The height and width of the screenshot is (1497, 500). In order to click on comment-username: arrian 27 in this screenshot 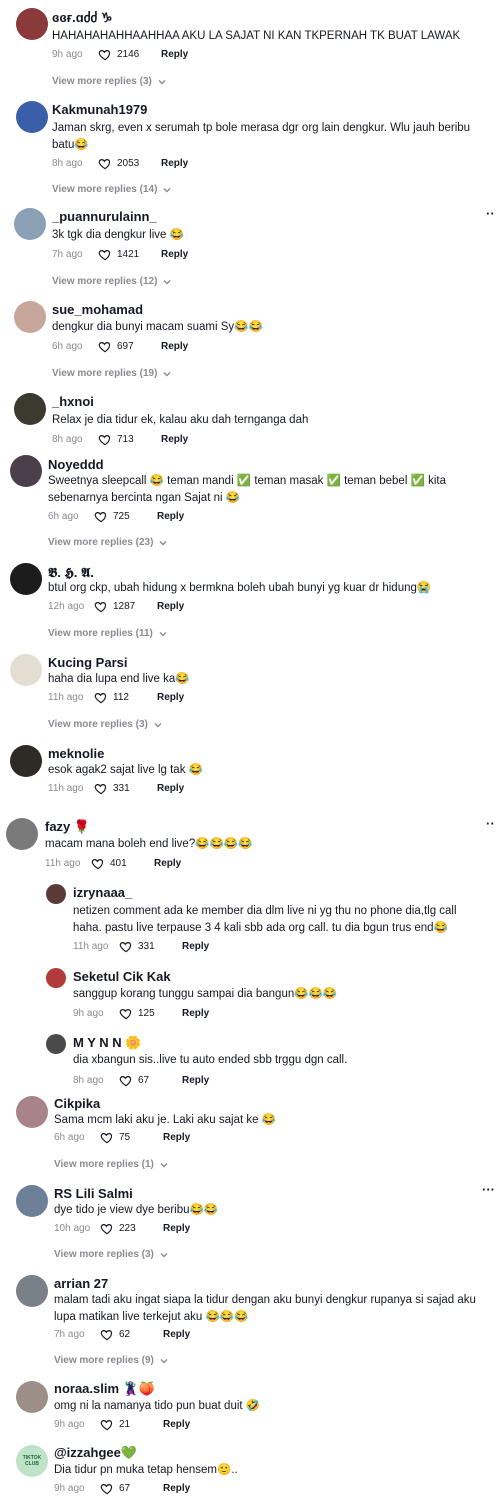, I will do `click(81, 1284)`.